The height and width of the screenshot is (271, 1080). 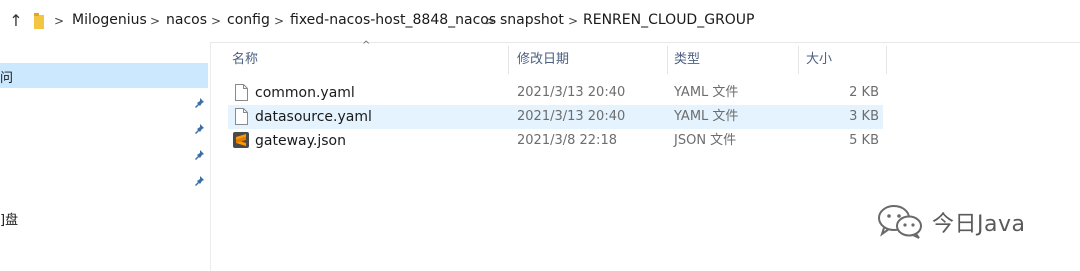 I want to click on file-row: gateway.json 2021/3/8 22:18 JSON 文件 5 KB, so click(x=555, y=141).